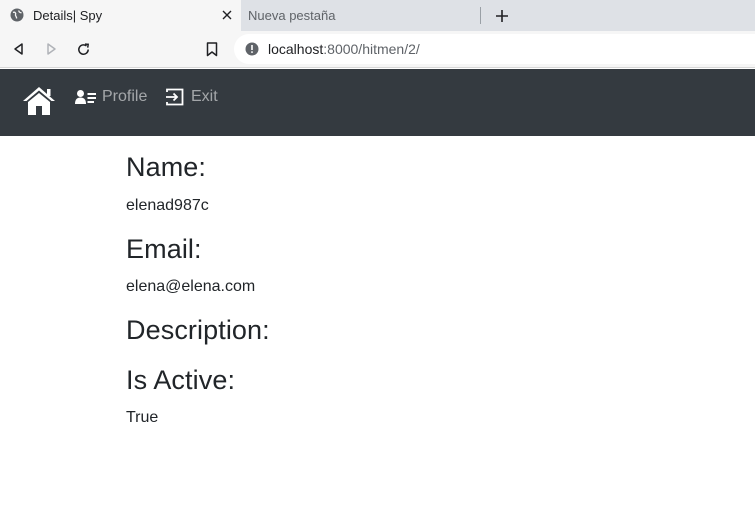  What do you see at coordinates (51, 49) in the screenshot?
I see `forward-icon` at bounding box center [51, 49].